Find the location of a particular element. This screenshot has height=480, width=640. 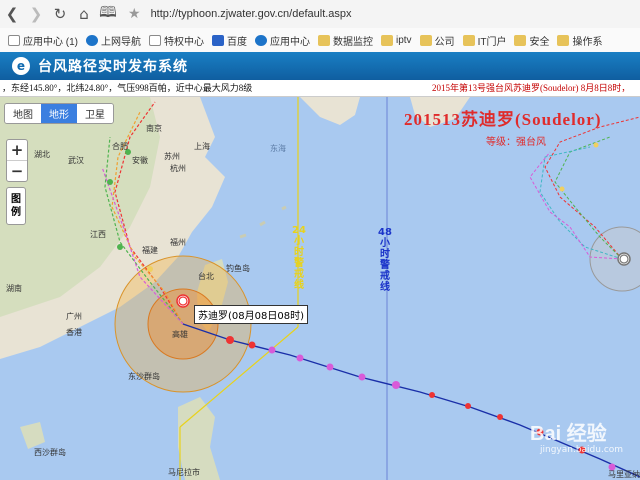

bookmark-item: iptv is located at coordinates (396, 40).